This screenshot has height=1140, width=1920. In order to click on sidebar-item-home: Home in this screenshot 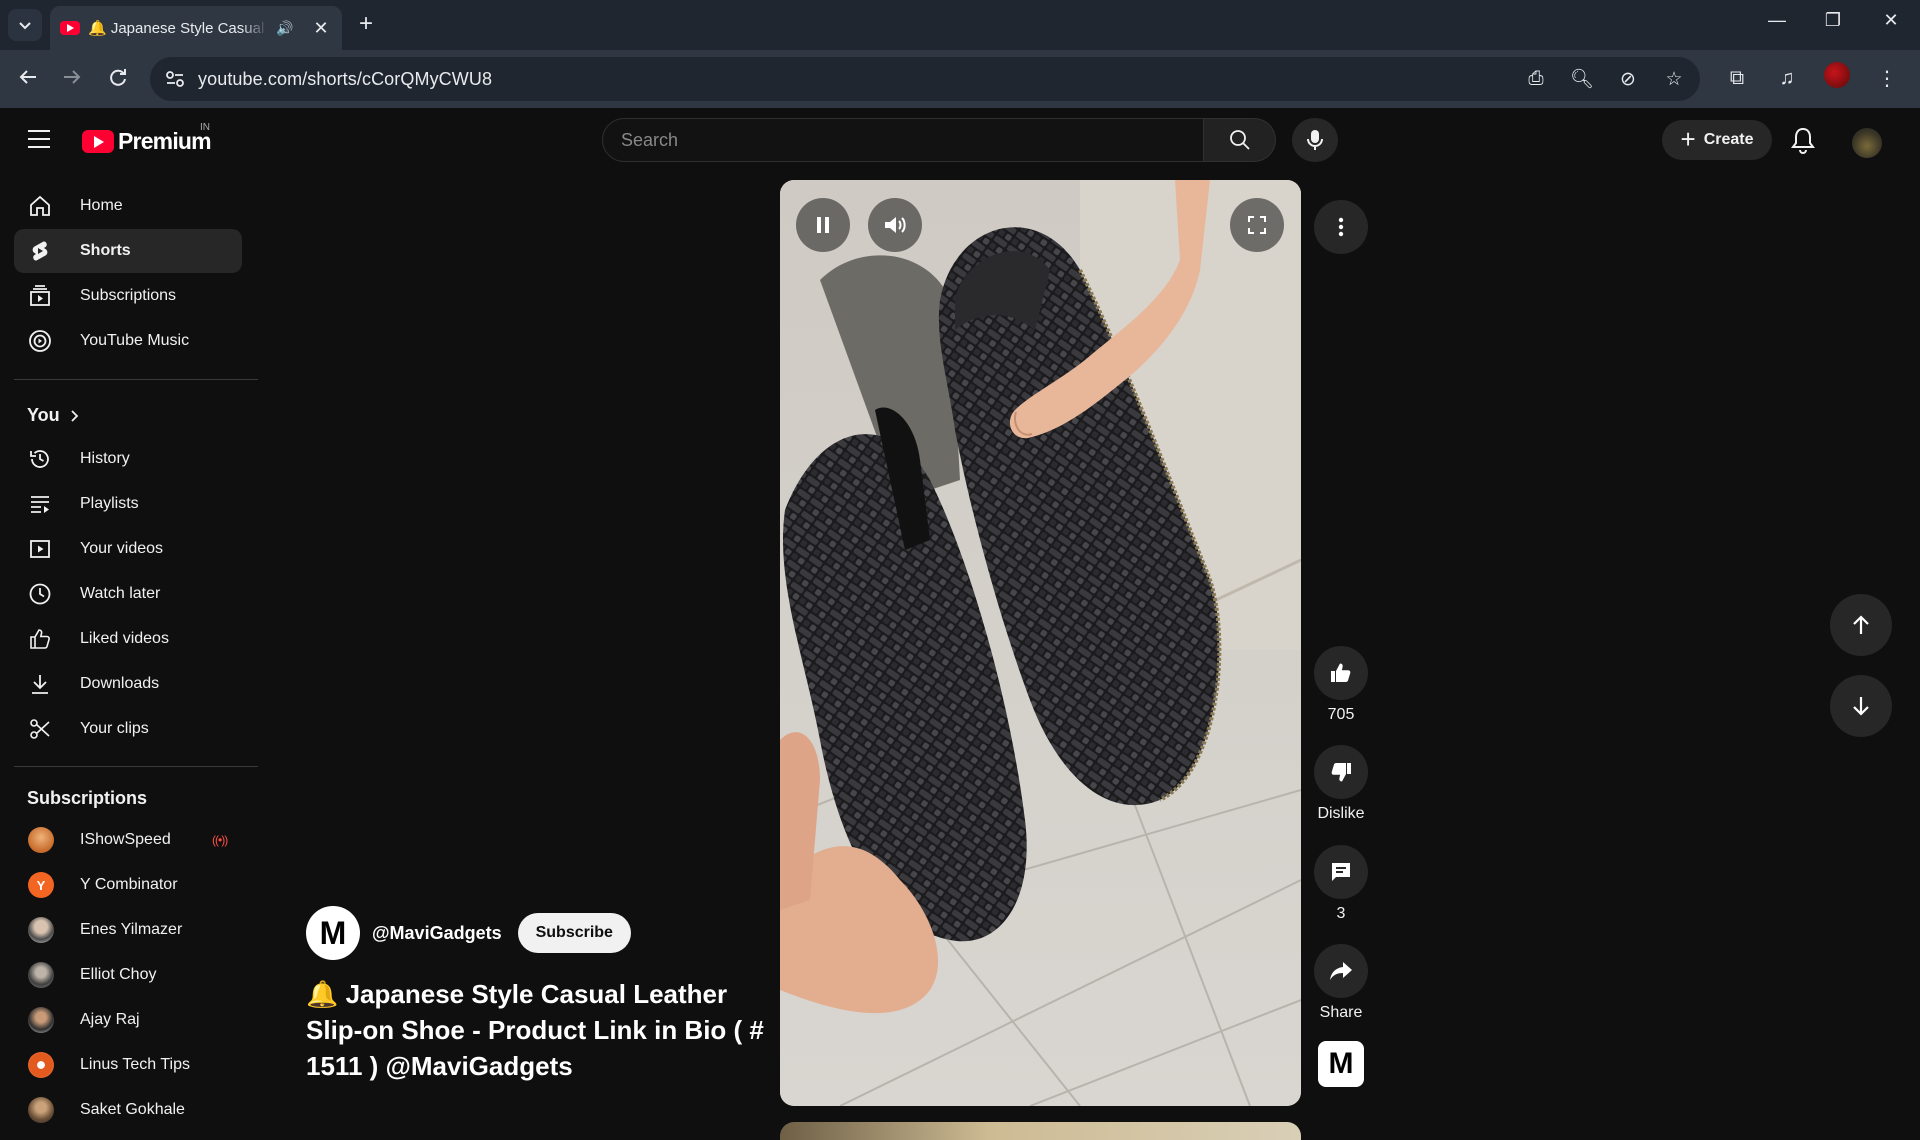, I will do `click(128, 206)`.